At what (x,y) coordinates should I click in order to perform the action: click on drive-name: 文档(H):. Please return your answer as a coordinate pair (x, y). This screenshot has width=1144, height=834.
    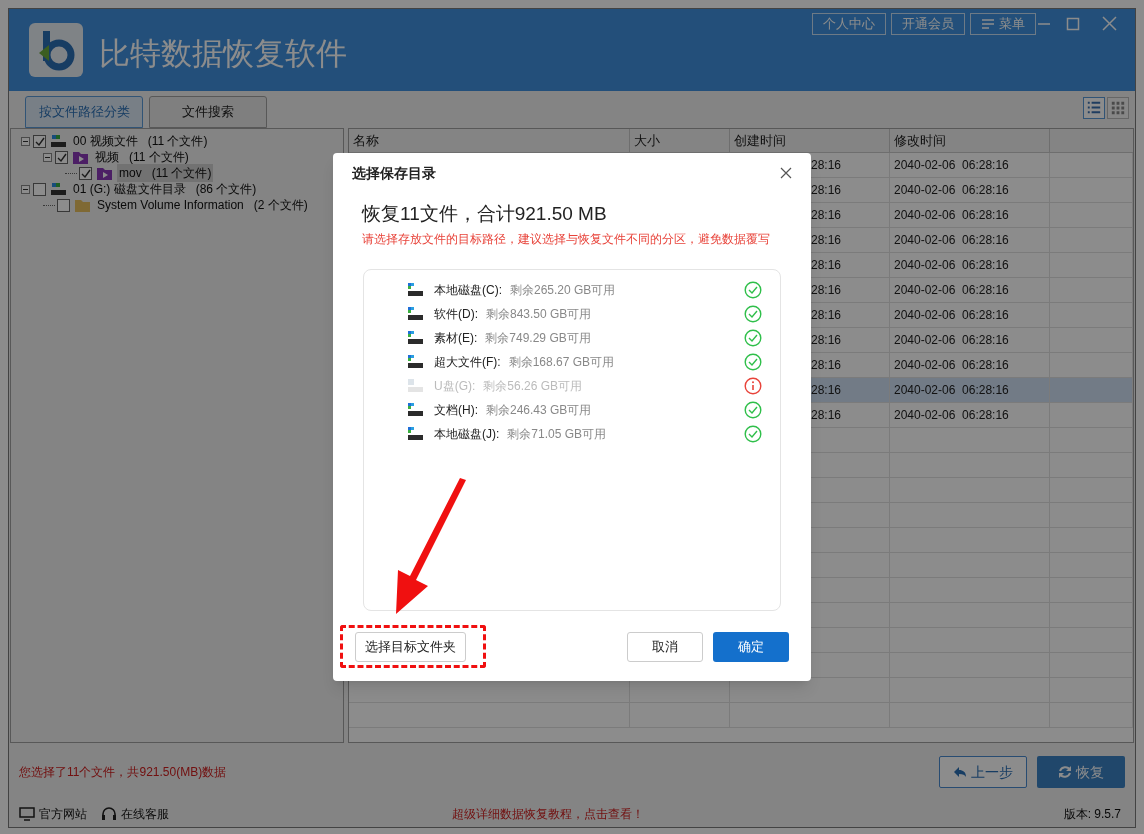
    Looking at the image, I should click on (456, 410).